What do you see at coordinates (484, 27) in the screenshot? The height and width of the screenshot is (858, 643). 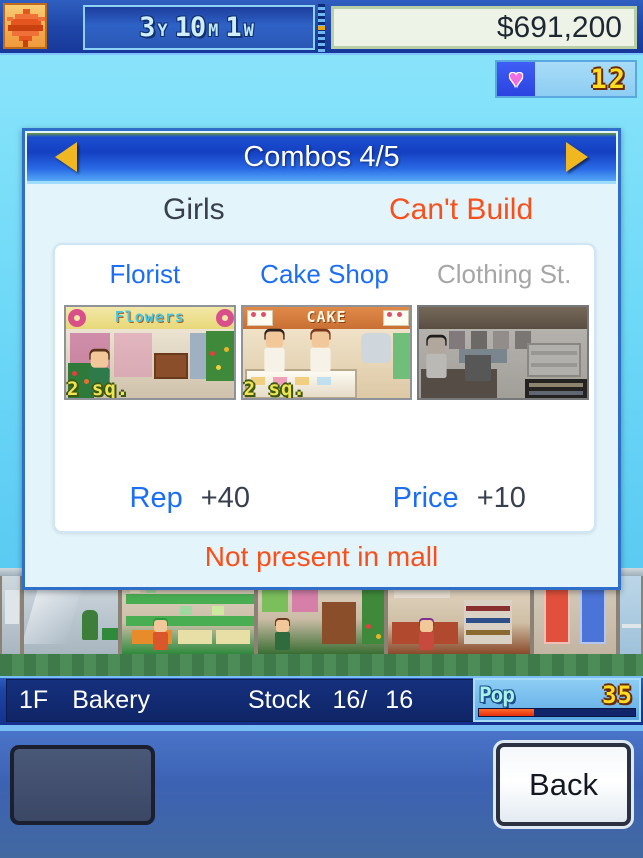 I see `money-display: $691,200` at bounding box center [484, 27].